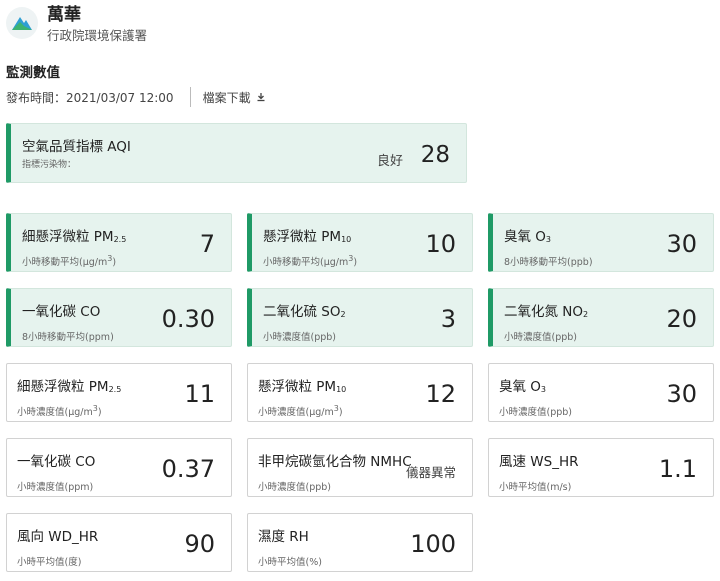 This screenshot has width=720, height=581. Describe the element at coordinates (76, 147) in the screenshot. I see `aqi-title: 空氣品質指標 AQI` at that location.